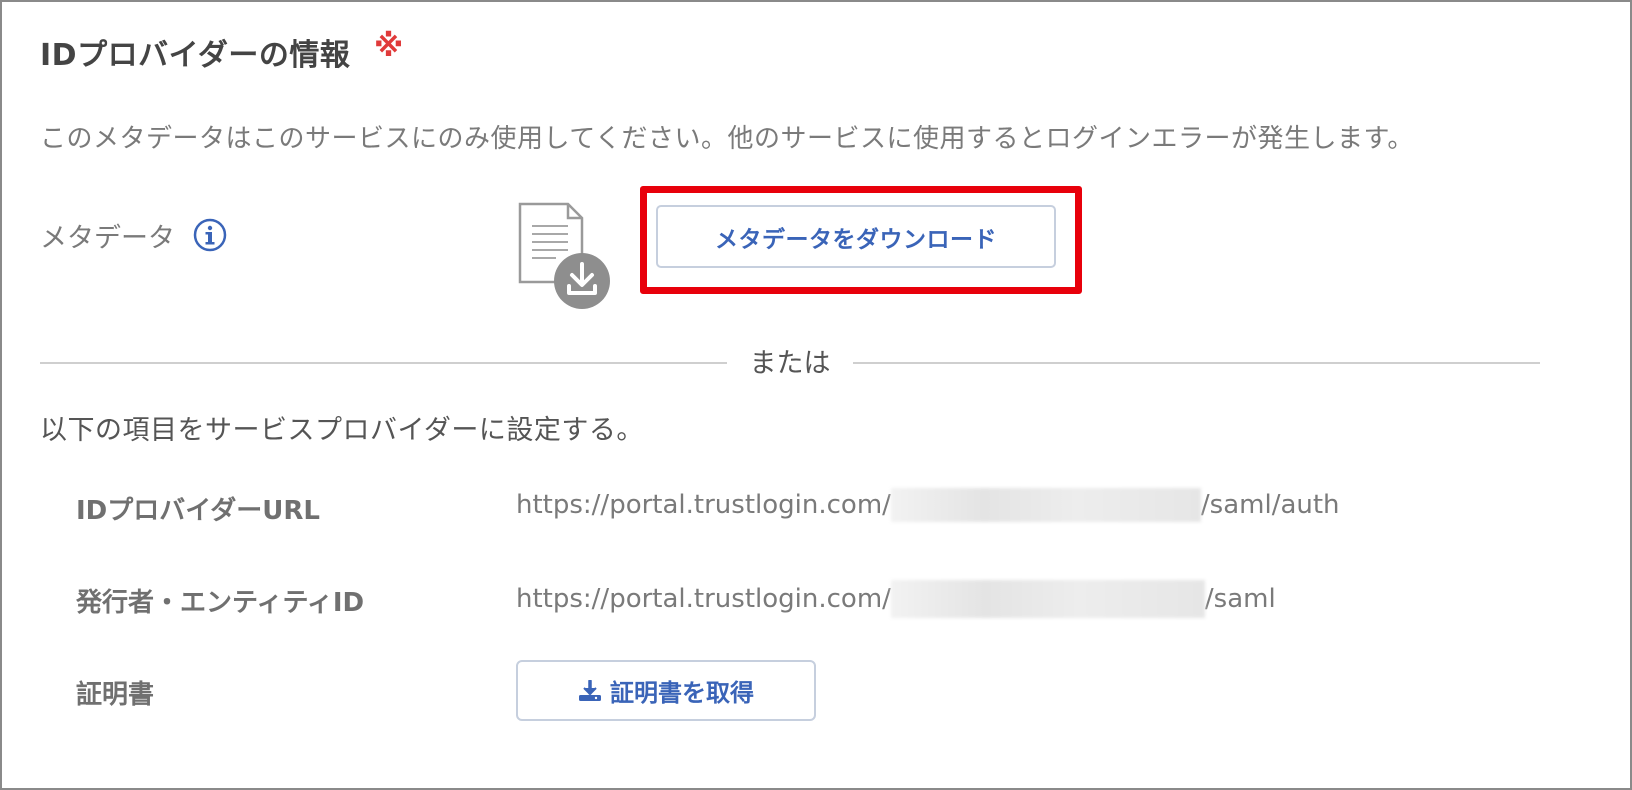 The height and width of the screenshot is (790, 1632). What do you see at coordinates (856, 236) in the screenshot?
I see `download-metadata-button: メタデータをダウンロード` at bounding box center [856, 236].